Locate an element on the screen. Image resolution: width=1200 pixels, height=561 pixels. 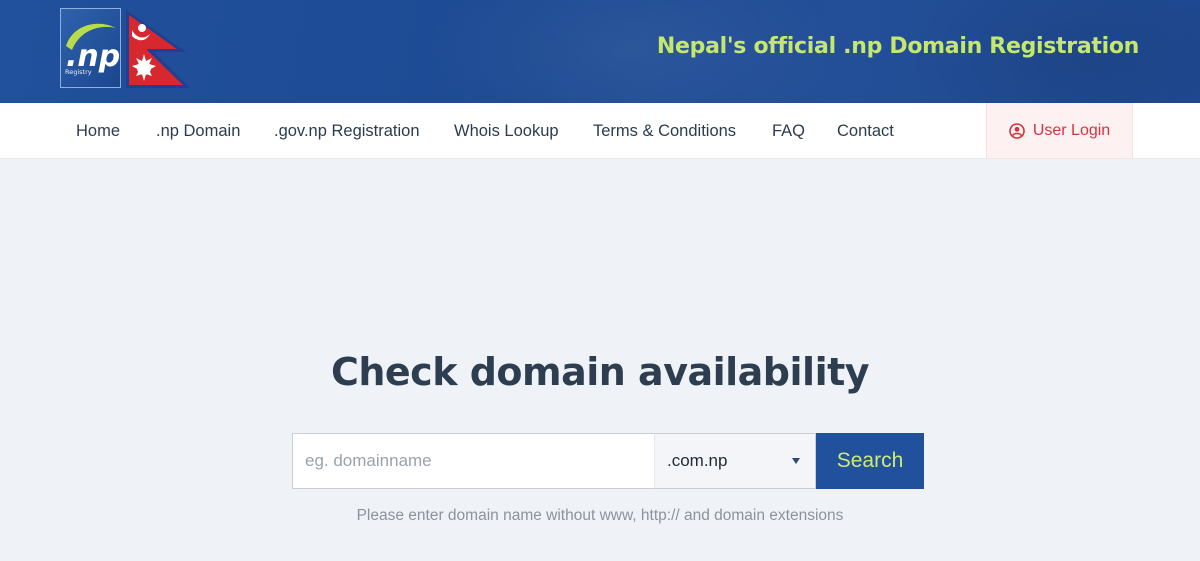
nav-np-domain: .np Domain is located at coordinates (198, 131).